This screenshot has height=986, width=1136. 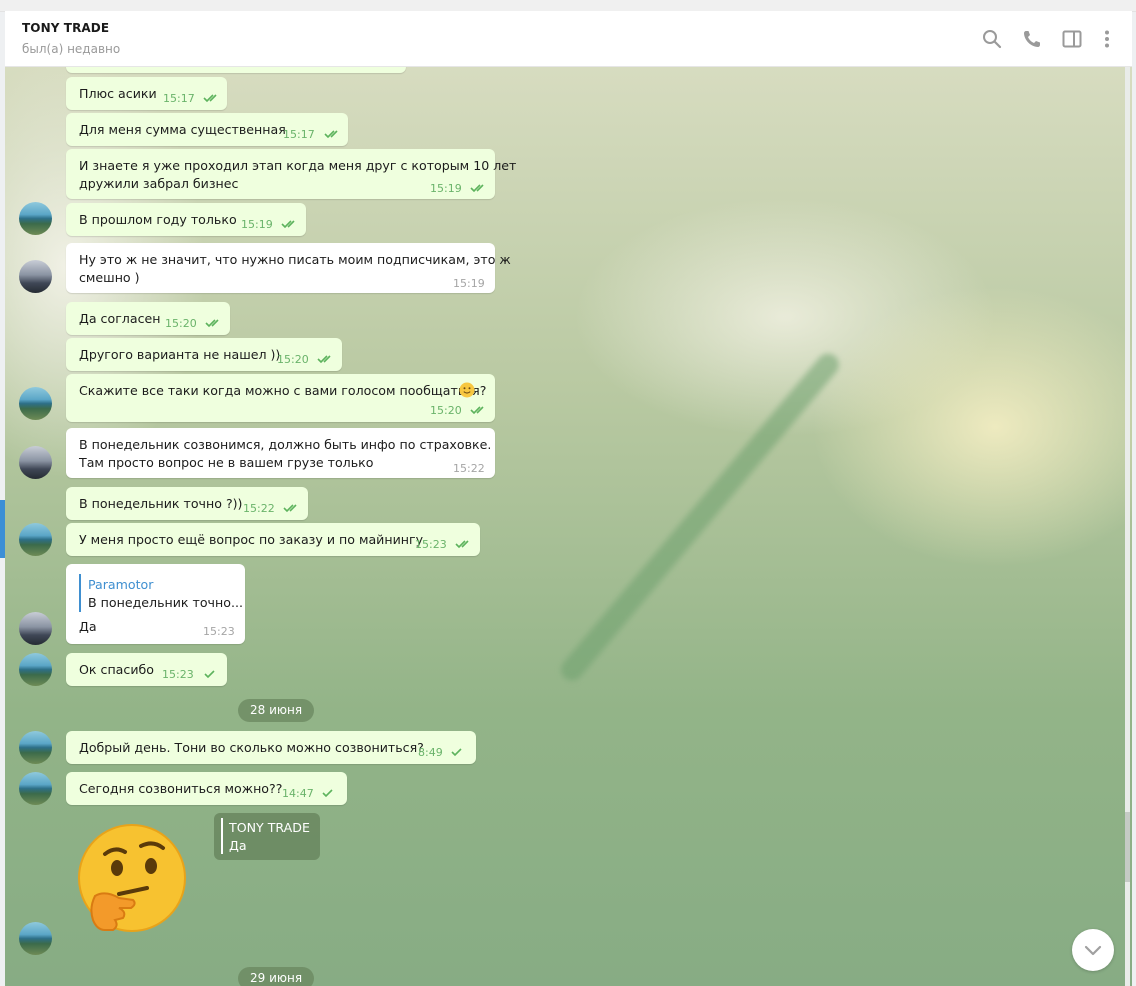 I want to click on wallpaper-stem, so click(x=700, y=517).